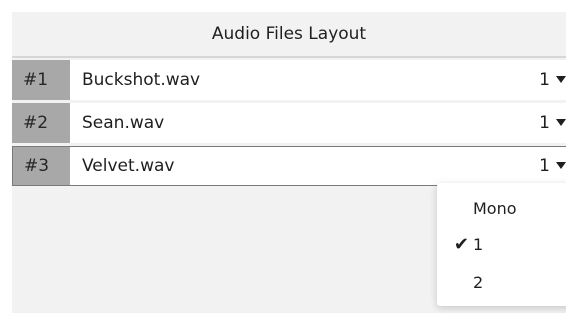 The height and width of the screenshot is (313, 566). Describe the element at coordinates (41, 123) in the screenshot. I see `row-index: #2` at that location.